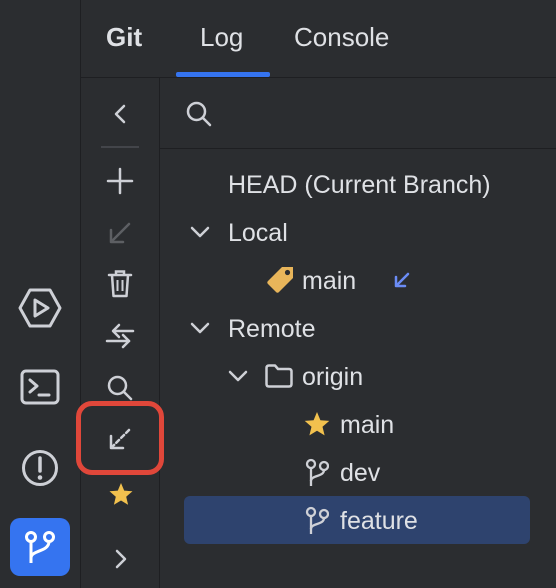 This screenshot has height=588, width=556. Describe the element at coordinates (379, 521) in the screenshot. I see `tree-item-origin-feature: feature` at that location.